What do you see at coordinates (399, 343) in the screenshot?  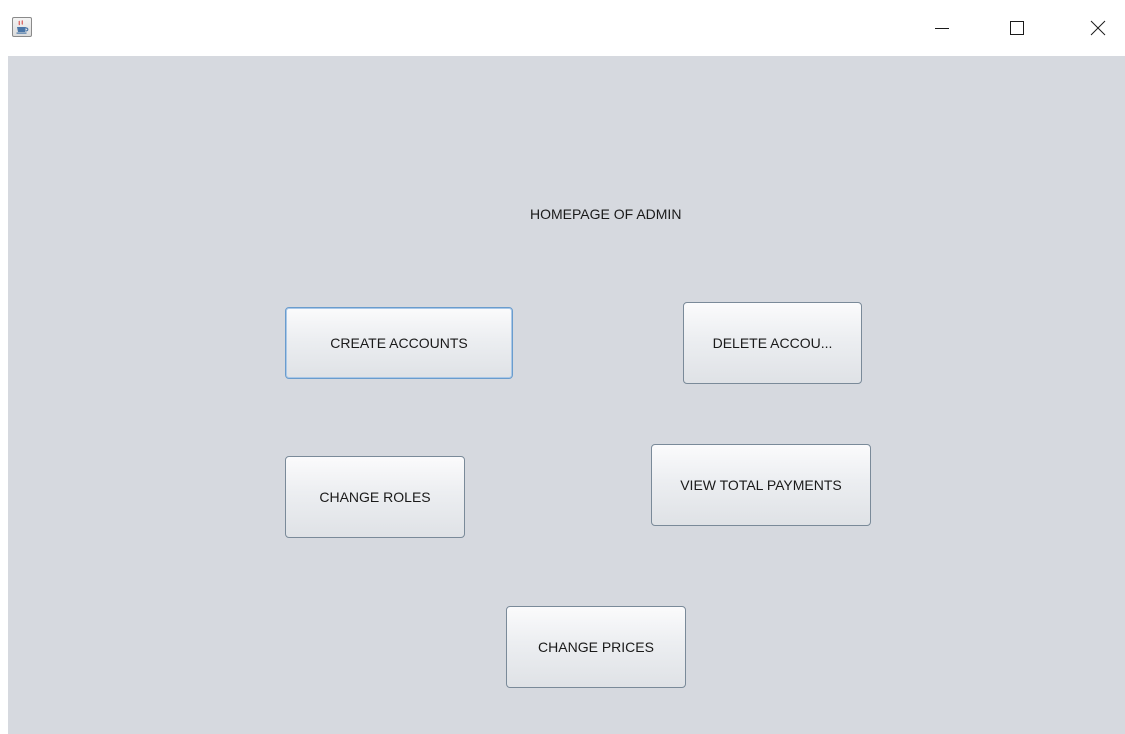 I see `create-accounts-button: CREATE ACCOUNTS` at bounding box center [399, 343].